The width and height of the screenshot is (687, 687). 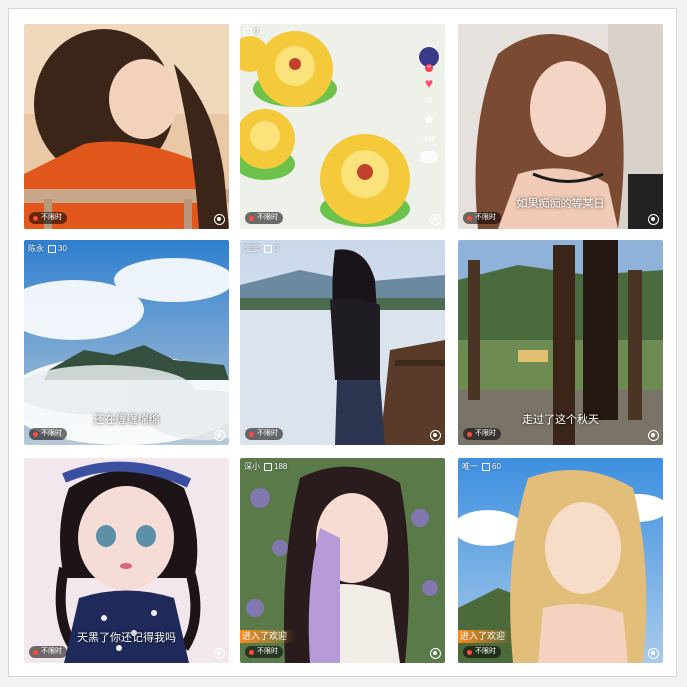 I want to click on thumbnail-lake-girl, so click(x=342, y=342).